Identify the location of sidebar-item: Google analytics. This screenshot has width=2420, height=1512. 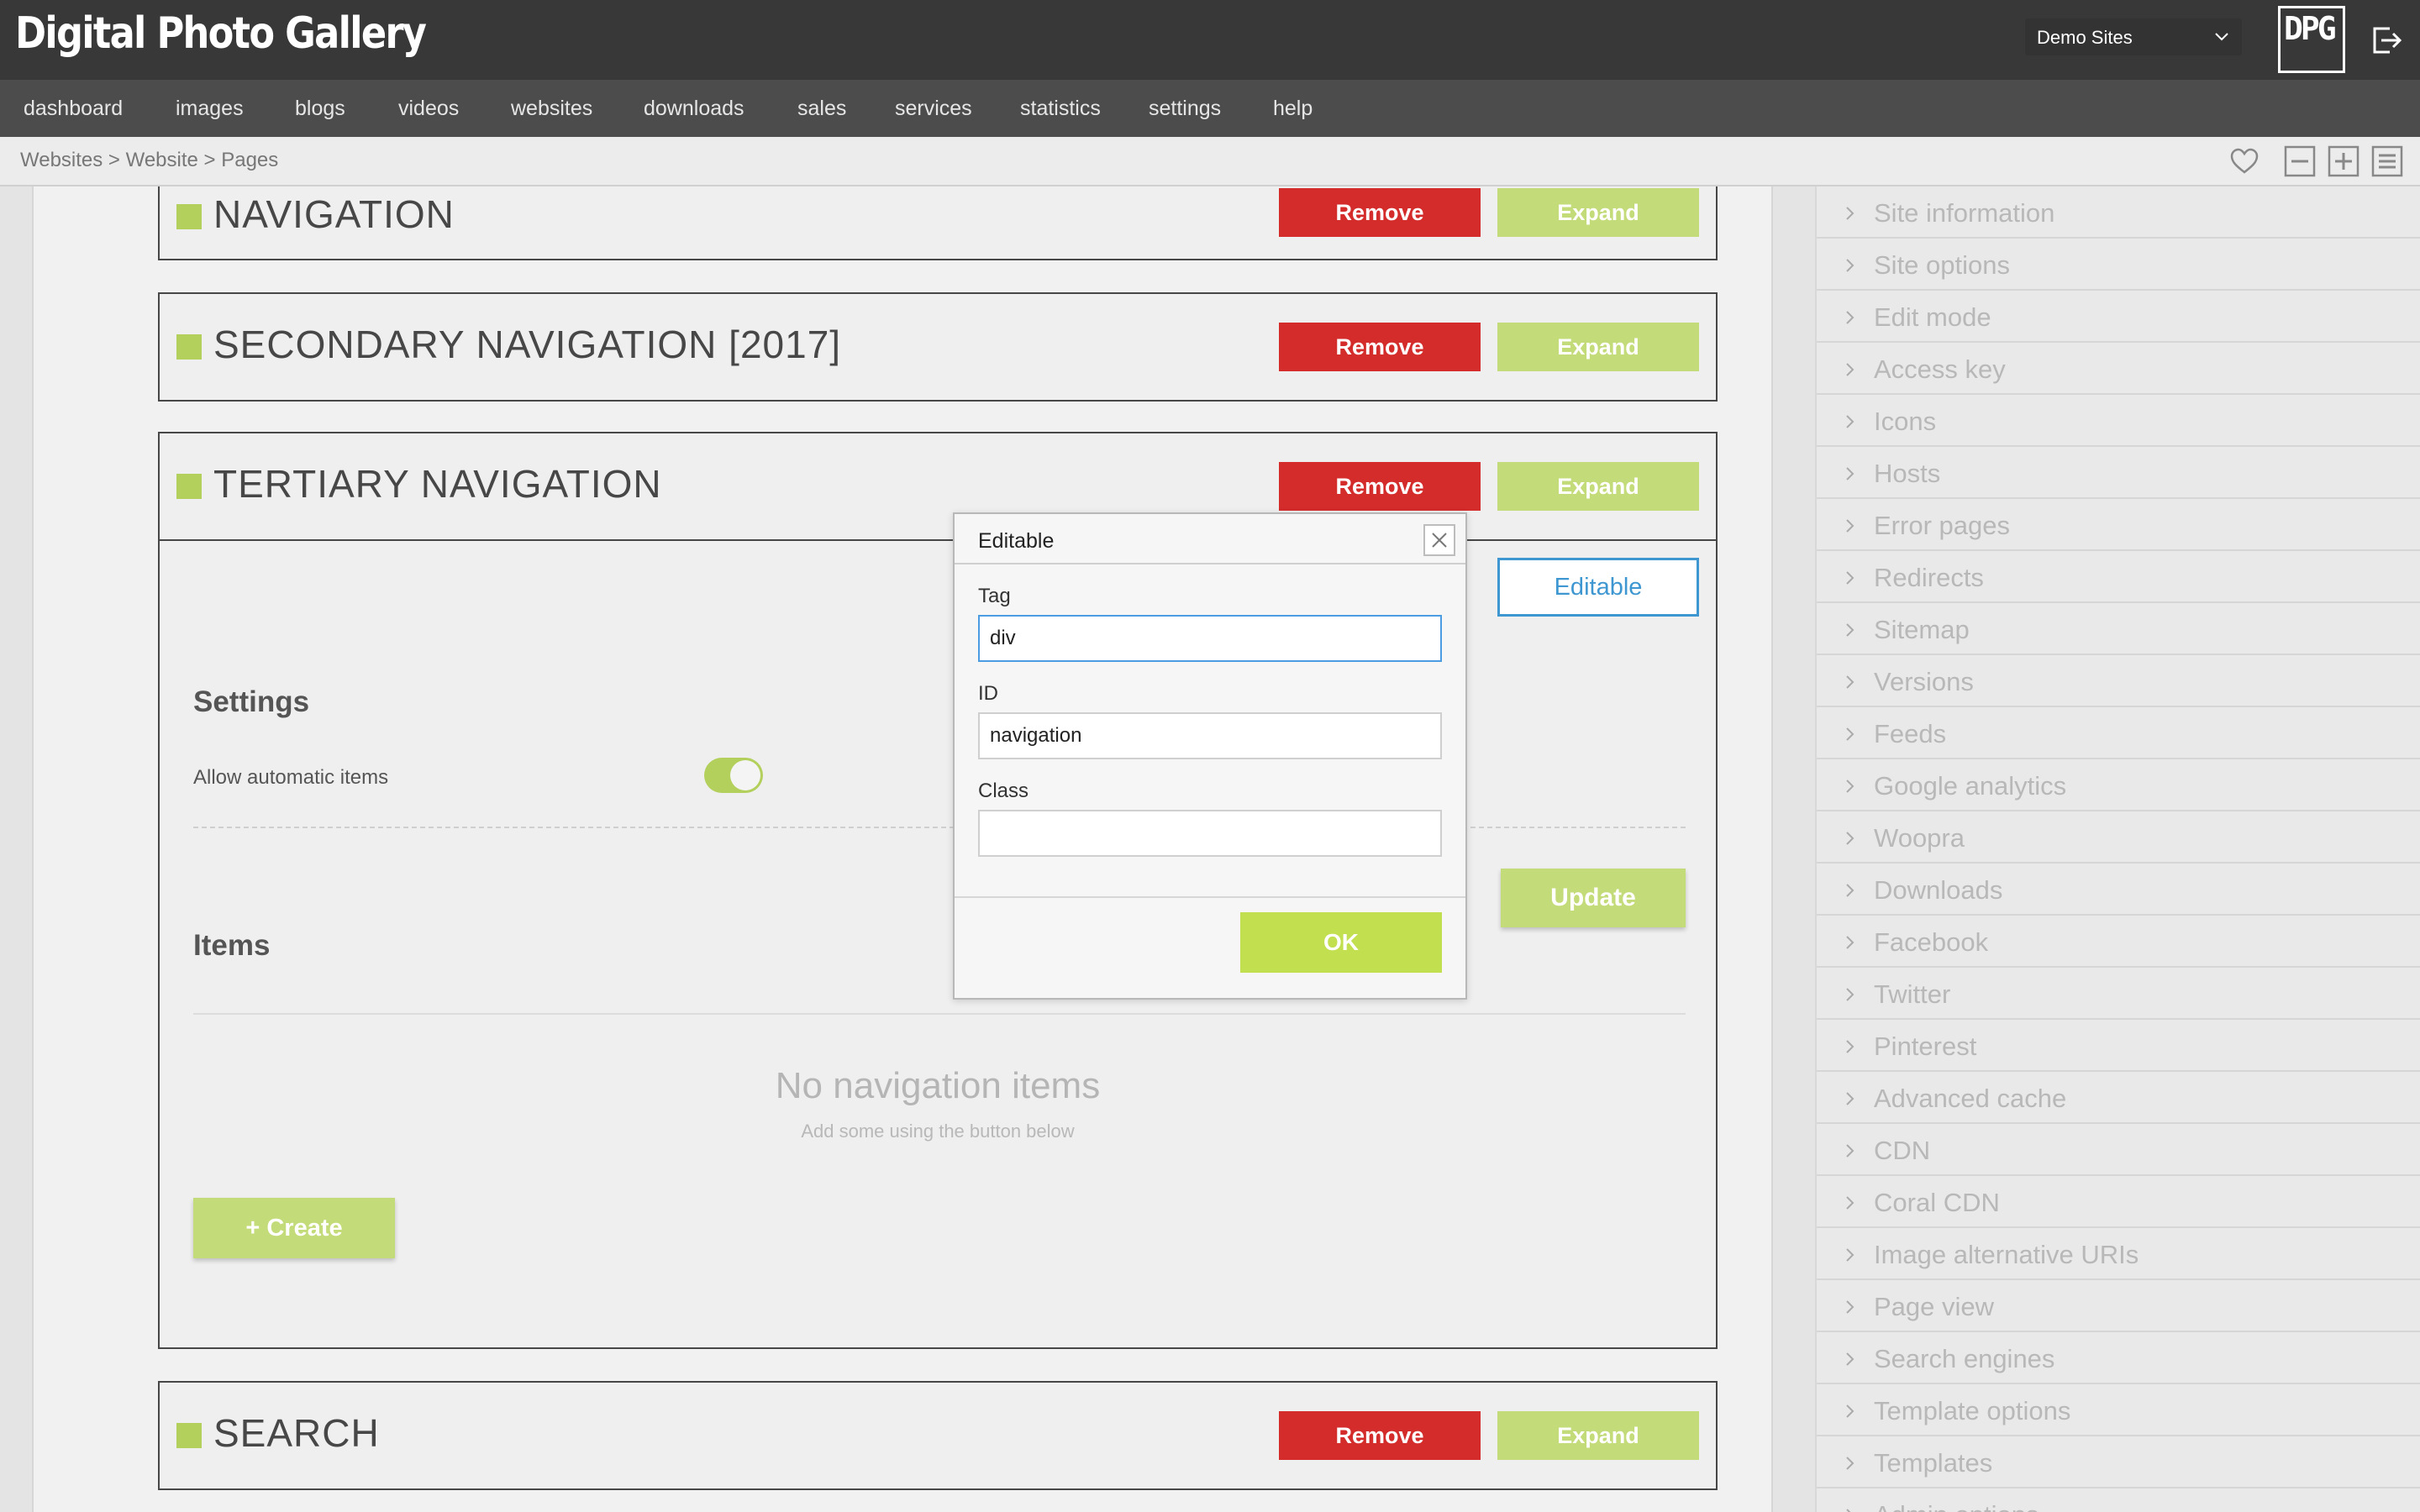
(2118, 785).